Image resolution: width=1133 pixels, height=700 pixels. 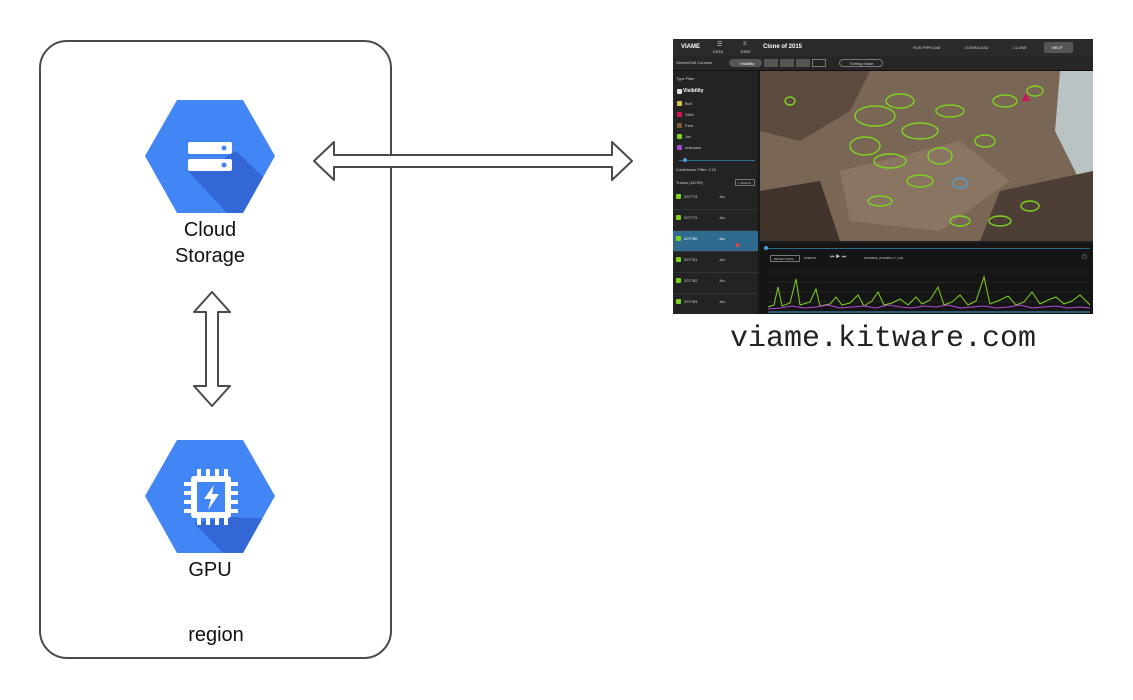 I want to click on frame-slider, so click(x=927, y=248).